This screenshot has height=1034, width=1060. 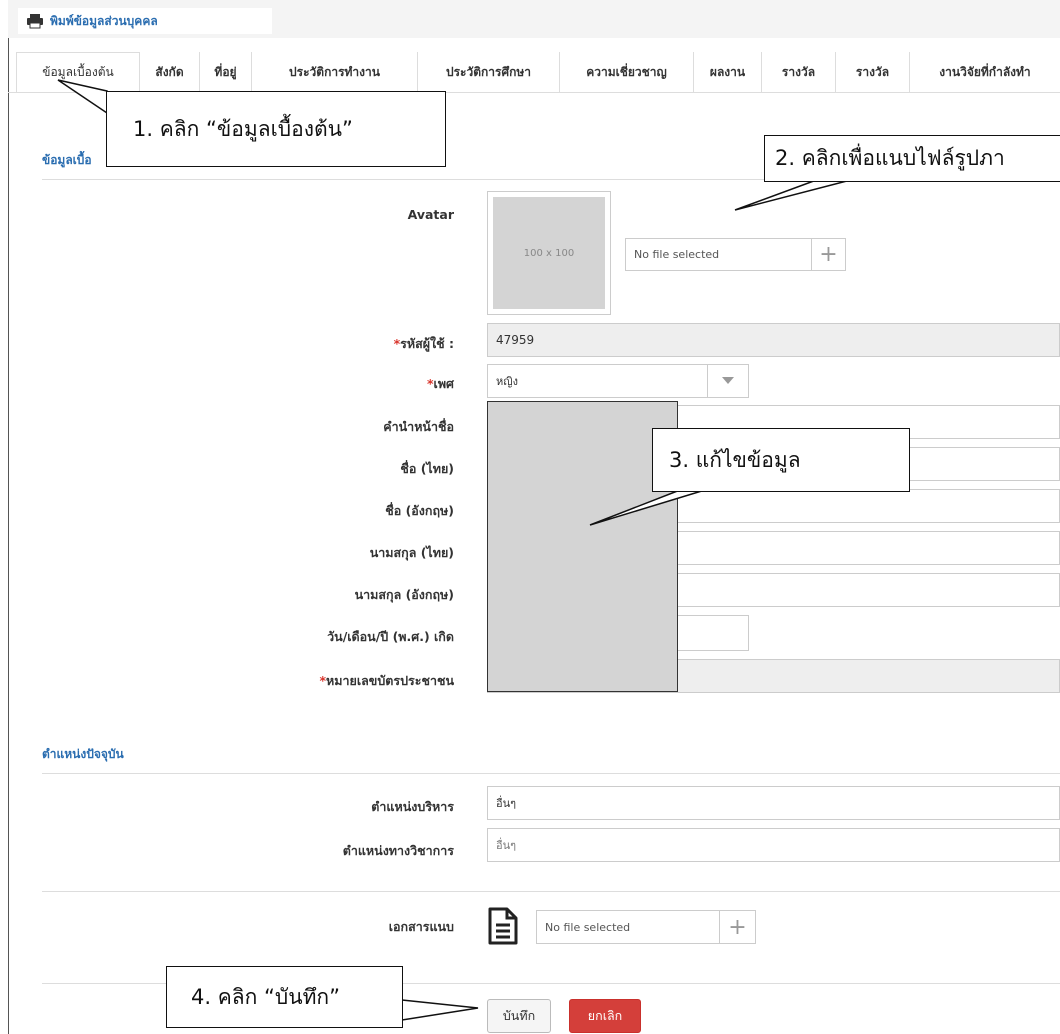 What do you see at coordinates (418, 426) in the screenshot?
I see `prefix-label: คำนำหน้าชื่อ` at bounding box center [418, 426].